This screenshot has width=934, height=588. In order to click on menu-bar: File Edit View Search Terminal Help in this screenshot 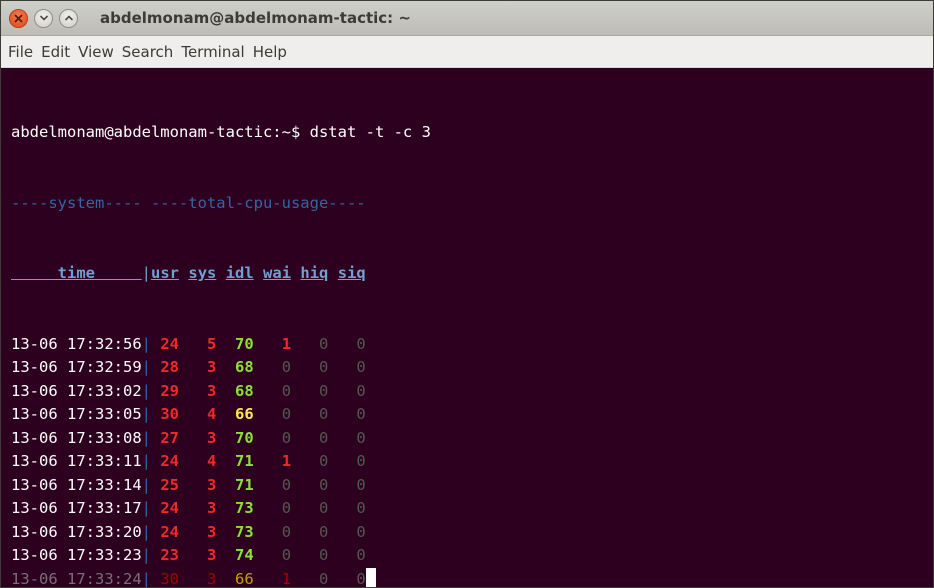, I will do `click(467, 52)`.